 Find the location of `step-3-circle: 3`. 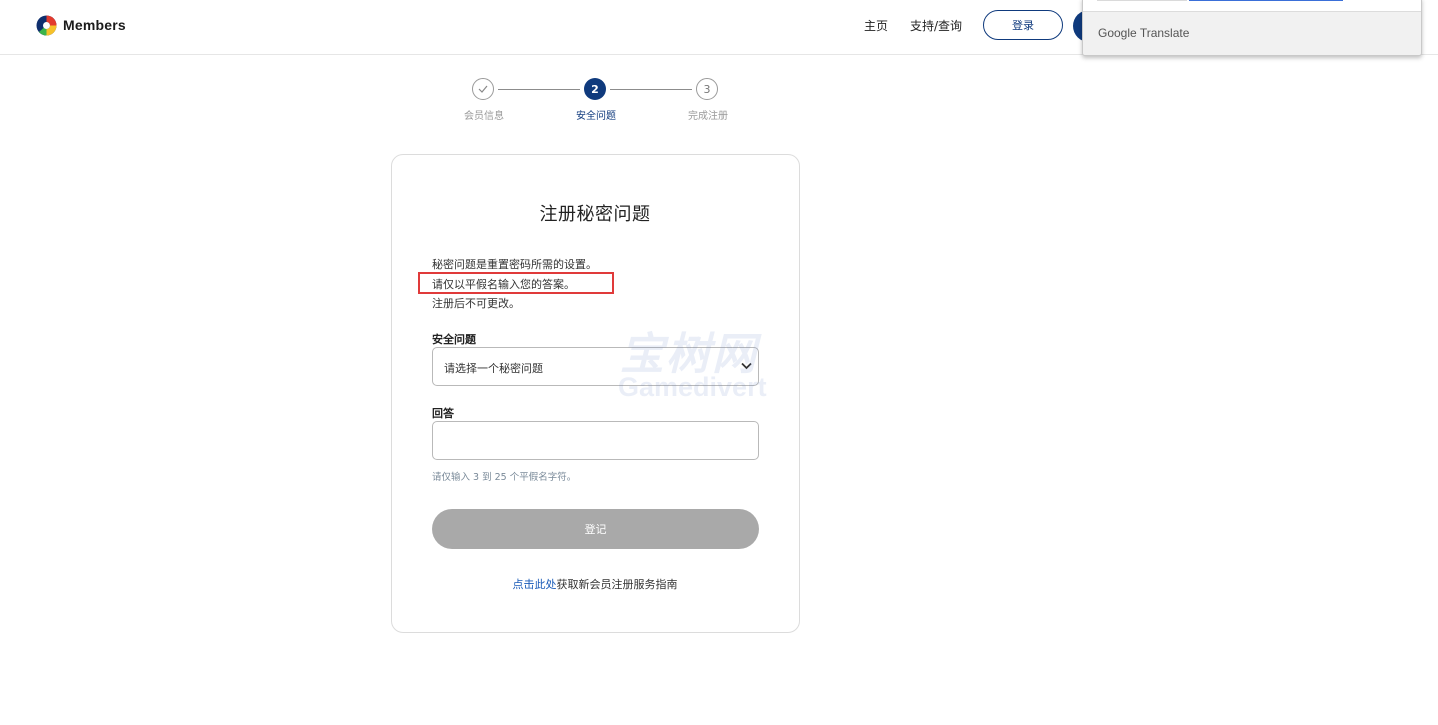

step-3-circle: 3 is located at coordinates (707, 89).